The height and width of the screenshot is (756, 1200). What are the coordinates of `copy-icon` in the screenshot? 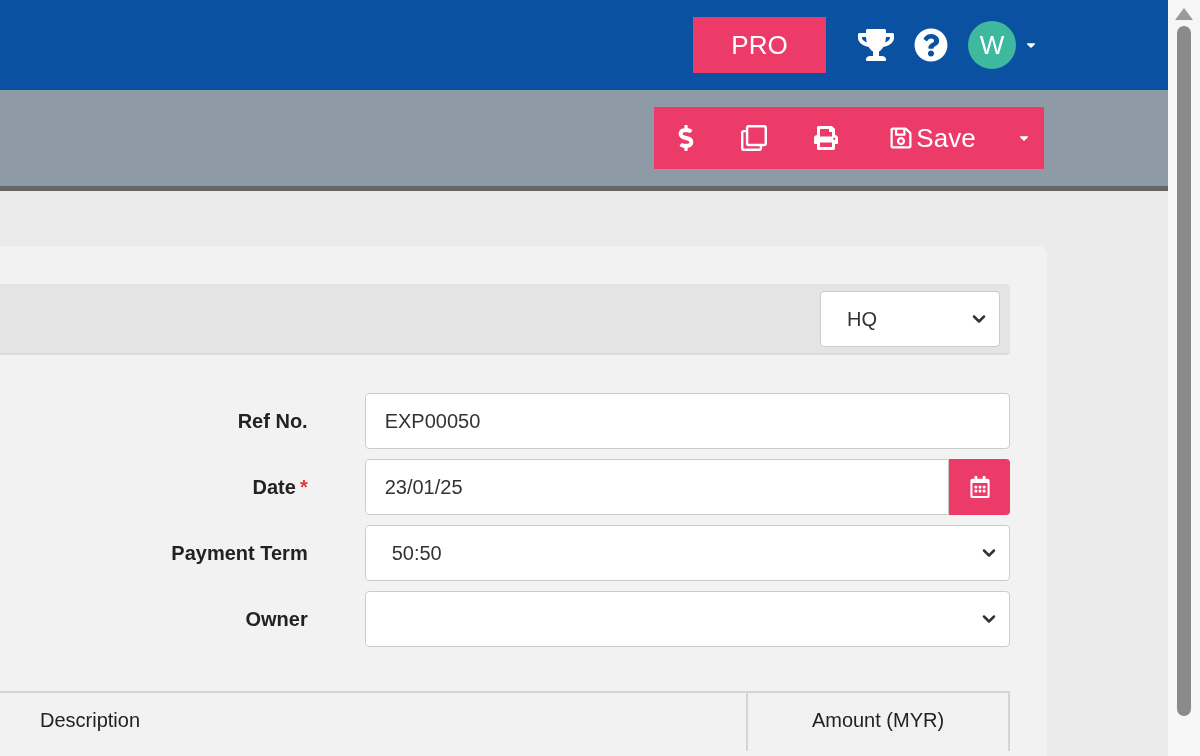 It's located at (754, 138).